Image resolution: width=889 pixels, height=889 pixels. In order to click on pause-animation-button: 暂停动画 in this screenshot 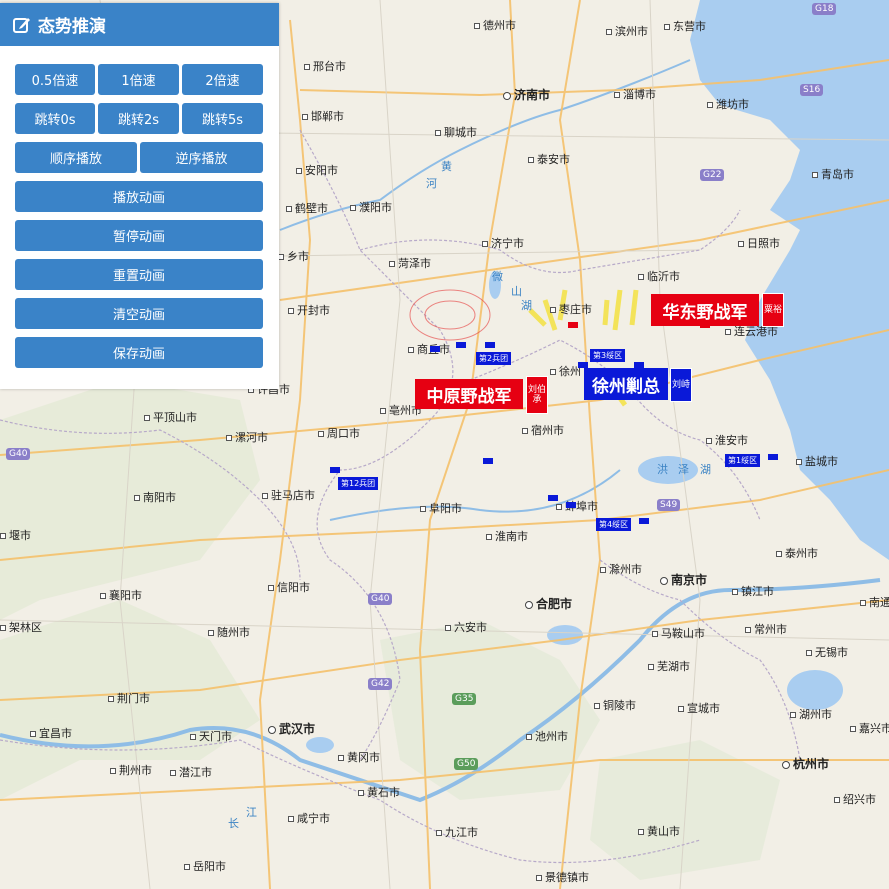, I will do `click(139, 235)`.